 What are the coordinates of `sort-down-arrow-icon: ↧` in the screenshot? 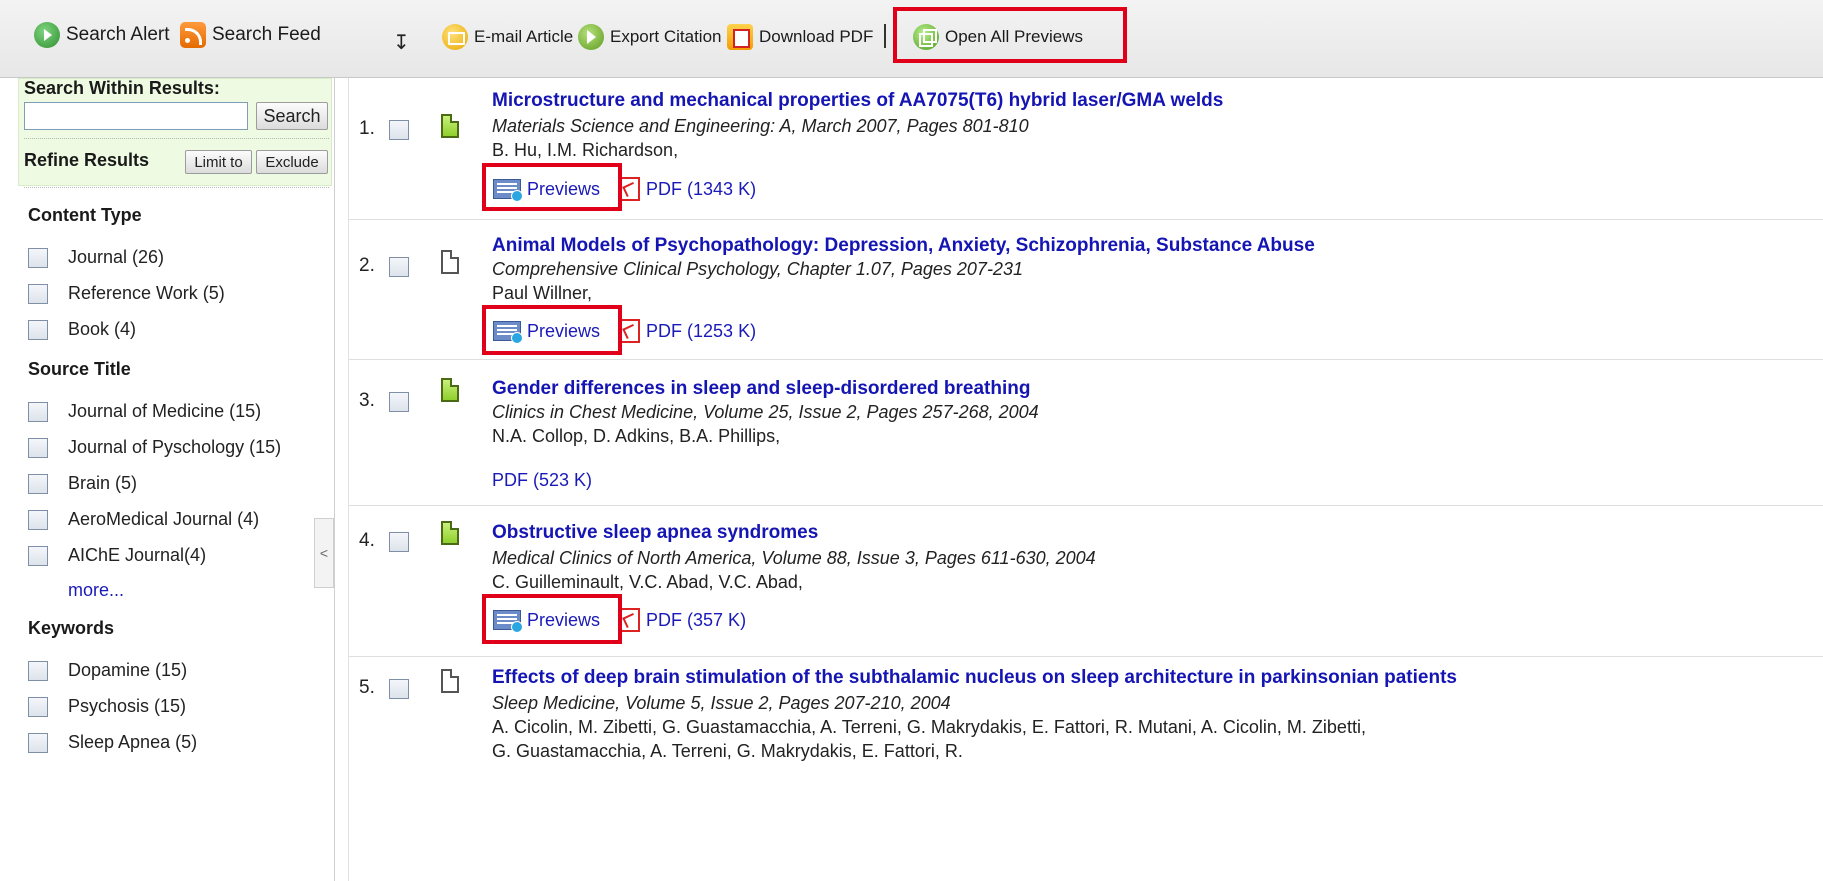 It's located at (401, 42).